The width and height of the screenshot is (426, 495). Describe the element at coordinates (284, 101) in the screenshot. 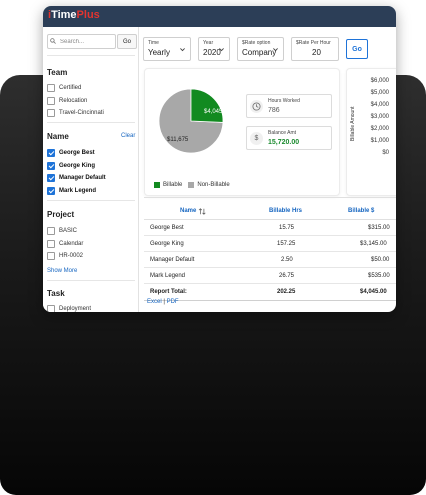

I see `hours-worked-label: Hours Worked` at that location.